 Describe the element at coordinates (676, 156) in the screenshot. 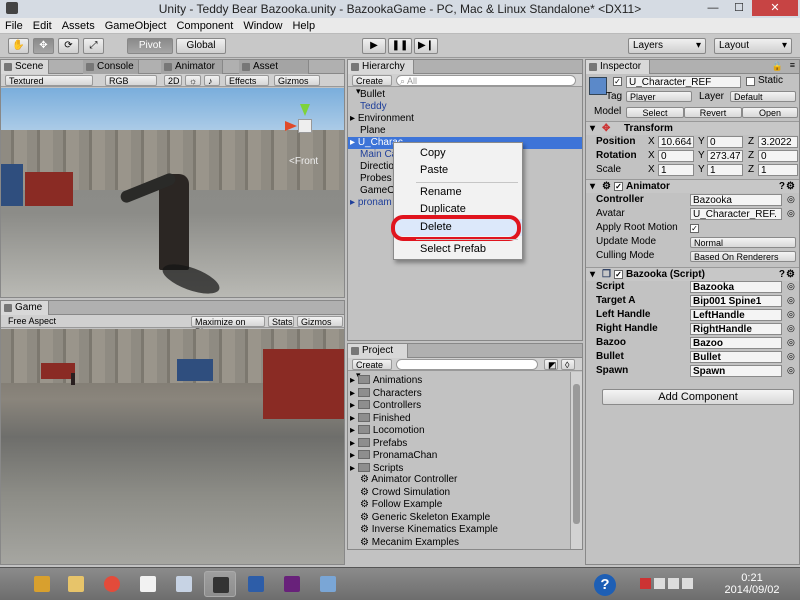

I see `rotation-x-field: 0` at that location.